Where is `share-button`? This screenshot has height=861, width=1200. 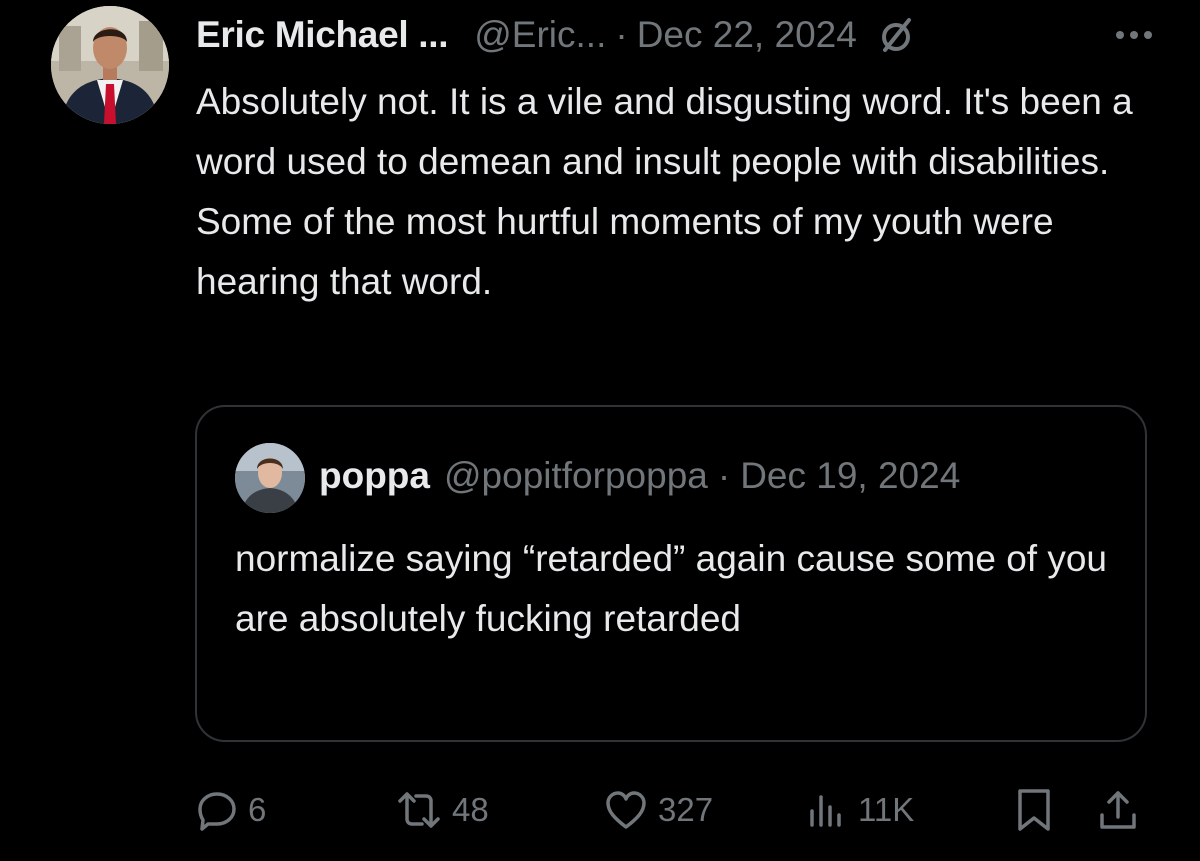
share-button is located at coordinates (1118, 810).